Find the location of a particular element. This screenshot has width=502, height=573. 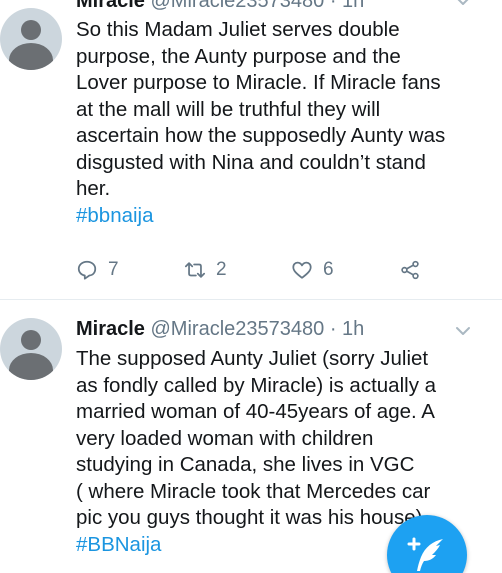

reply-count: 7 is located at coordinates (113, 269).